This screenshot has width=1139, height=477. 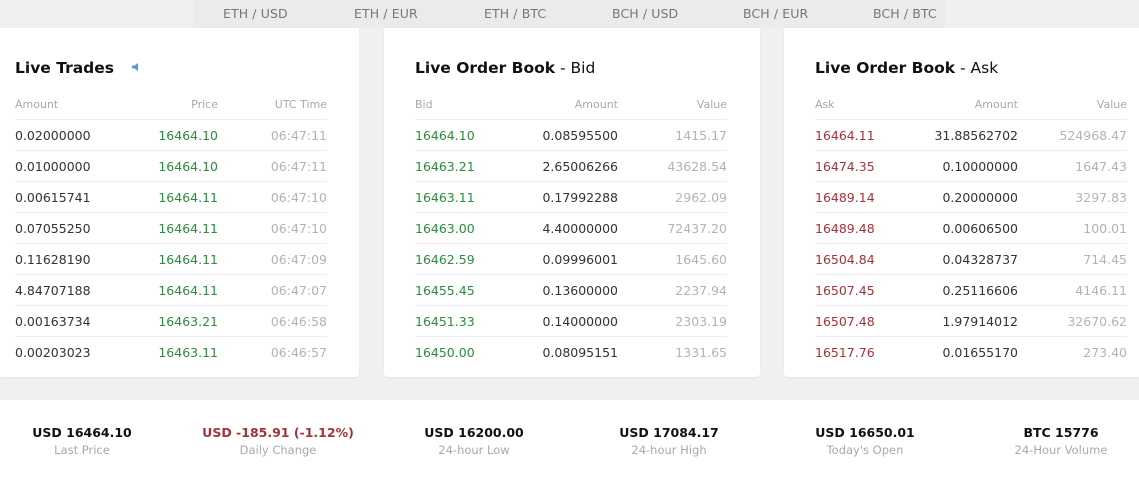 I want to click on amount-cell: 0.01000000, so click(x=53, y=166).